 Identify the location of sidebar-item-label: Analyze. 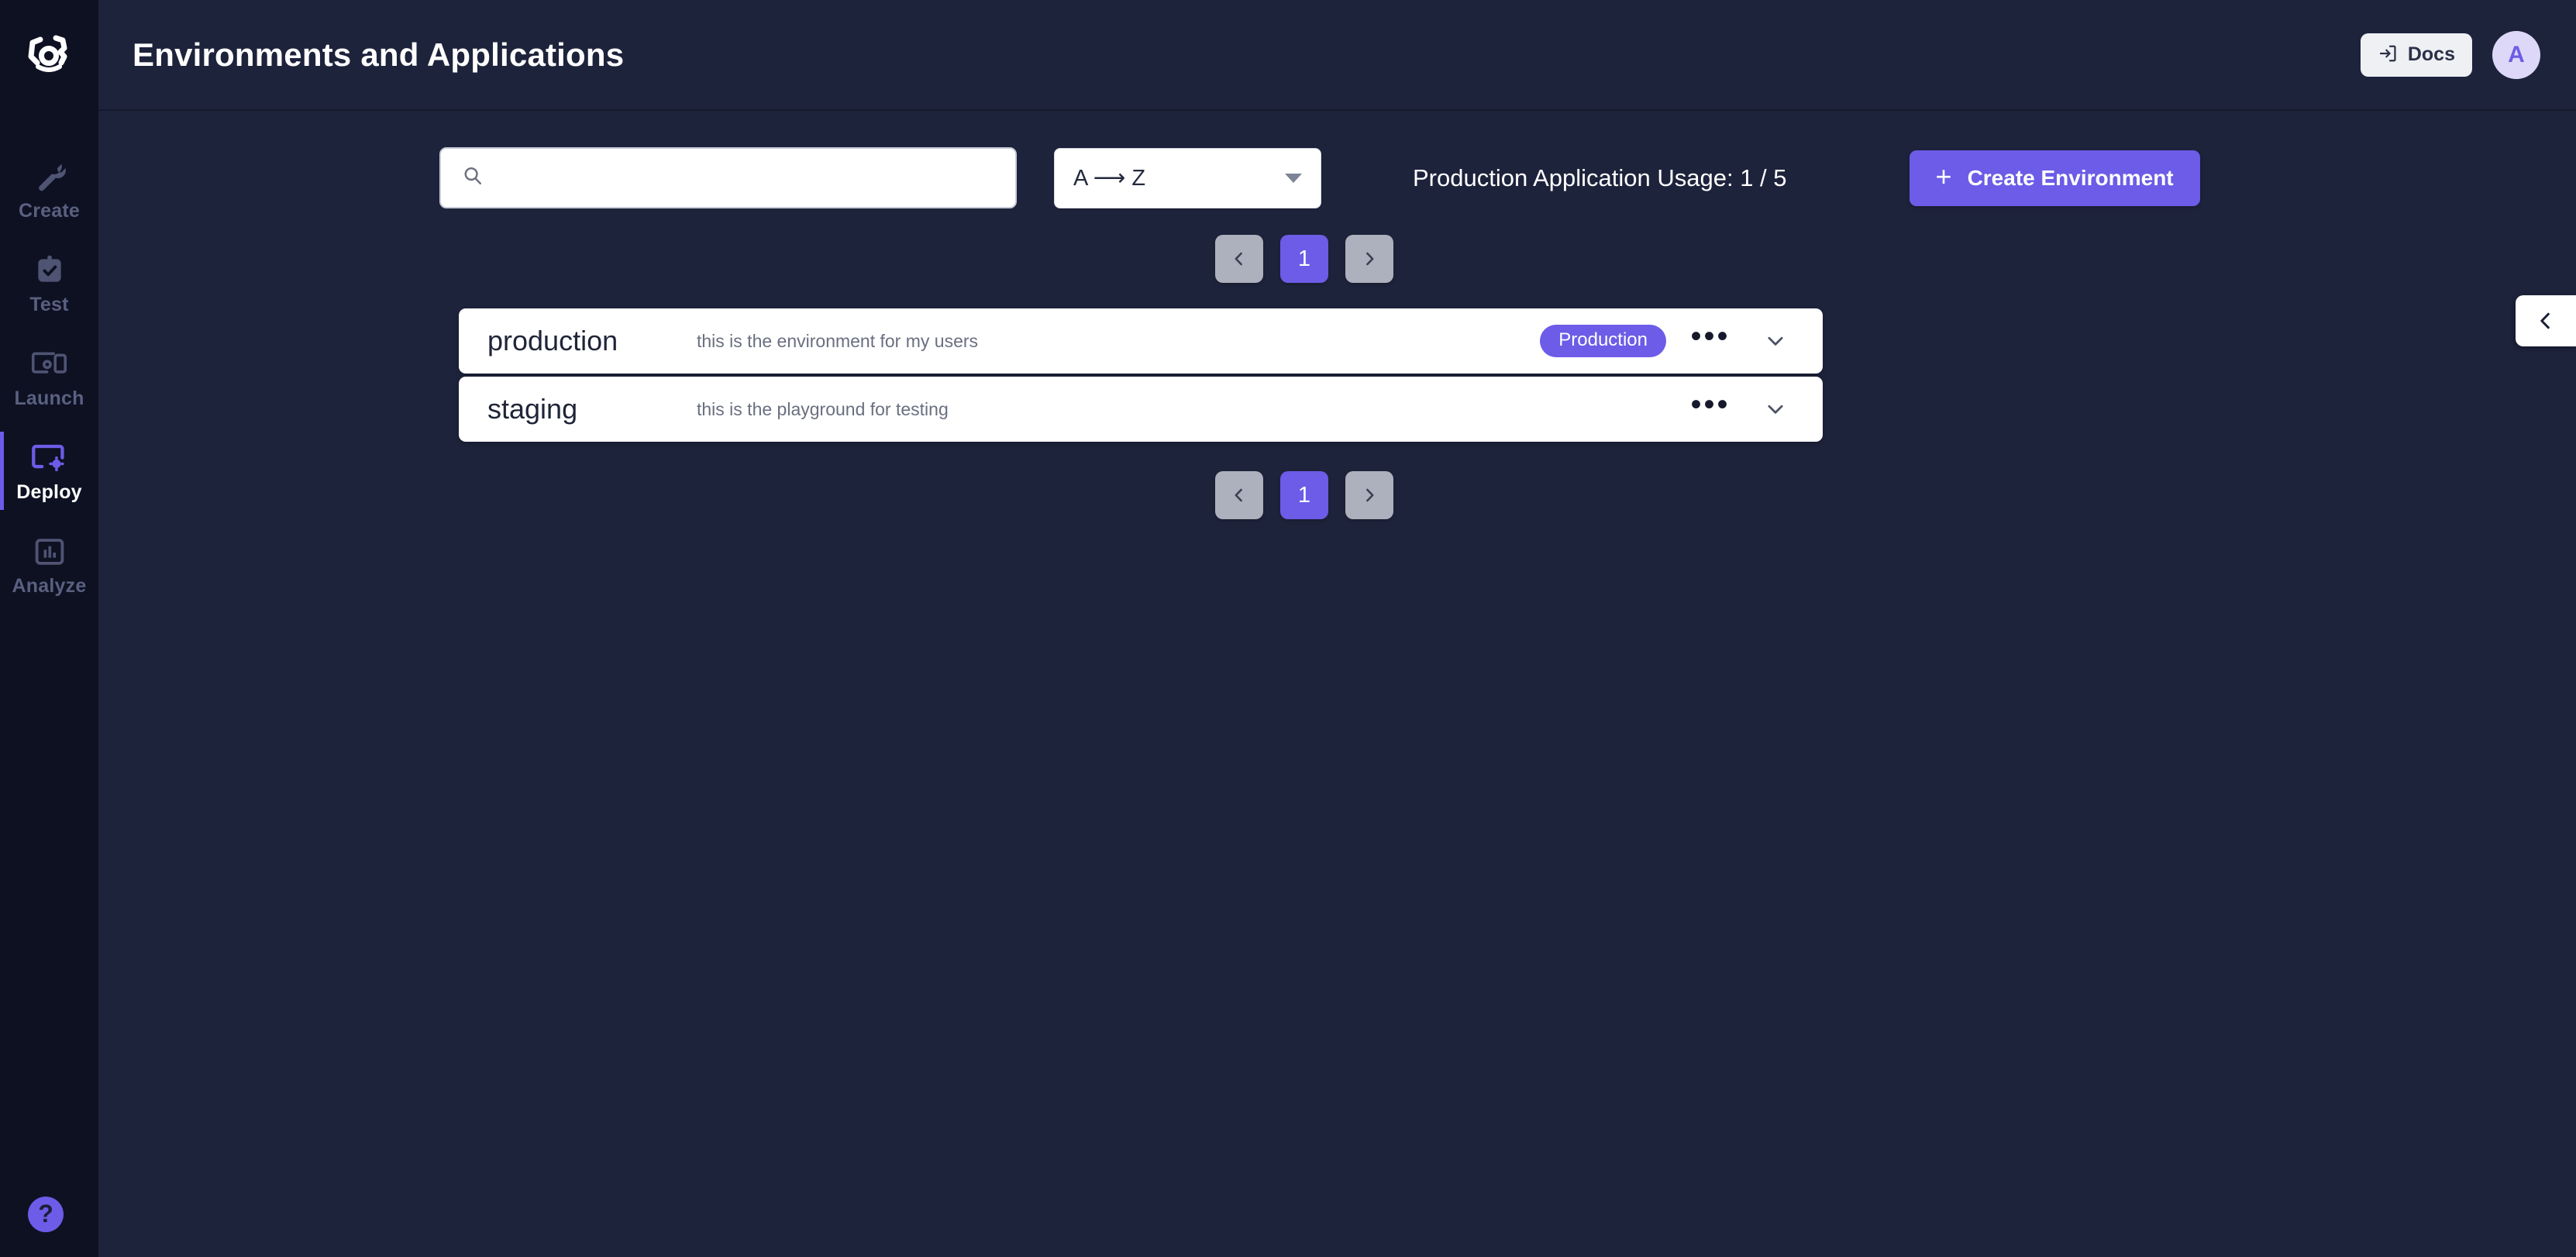
(49, 586).